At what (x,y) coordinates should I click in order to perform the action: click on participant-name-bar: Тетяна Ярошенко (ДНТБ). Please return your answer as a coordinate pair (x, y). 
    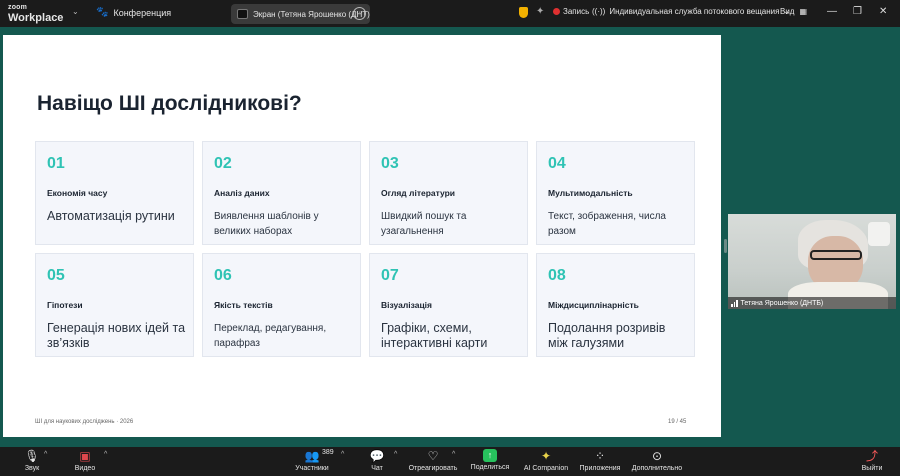
    Looking at the image, I should click on (812, 303).